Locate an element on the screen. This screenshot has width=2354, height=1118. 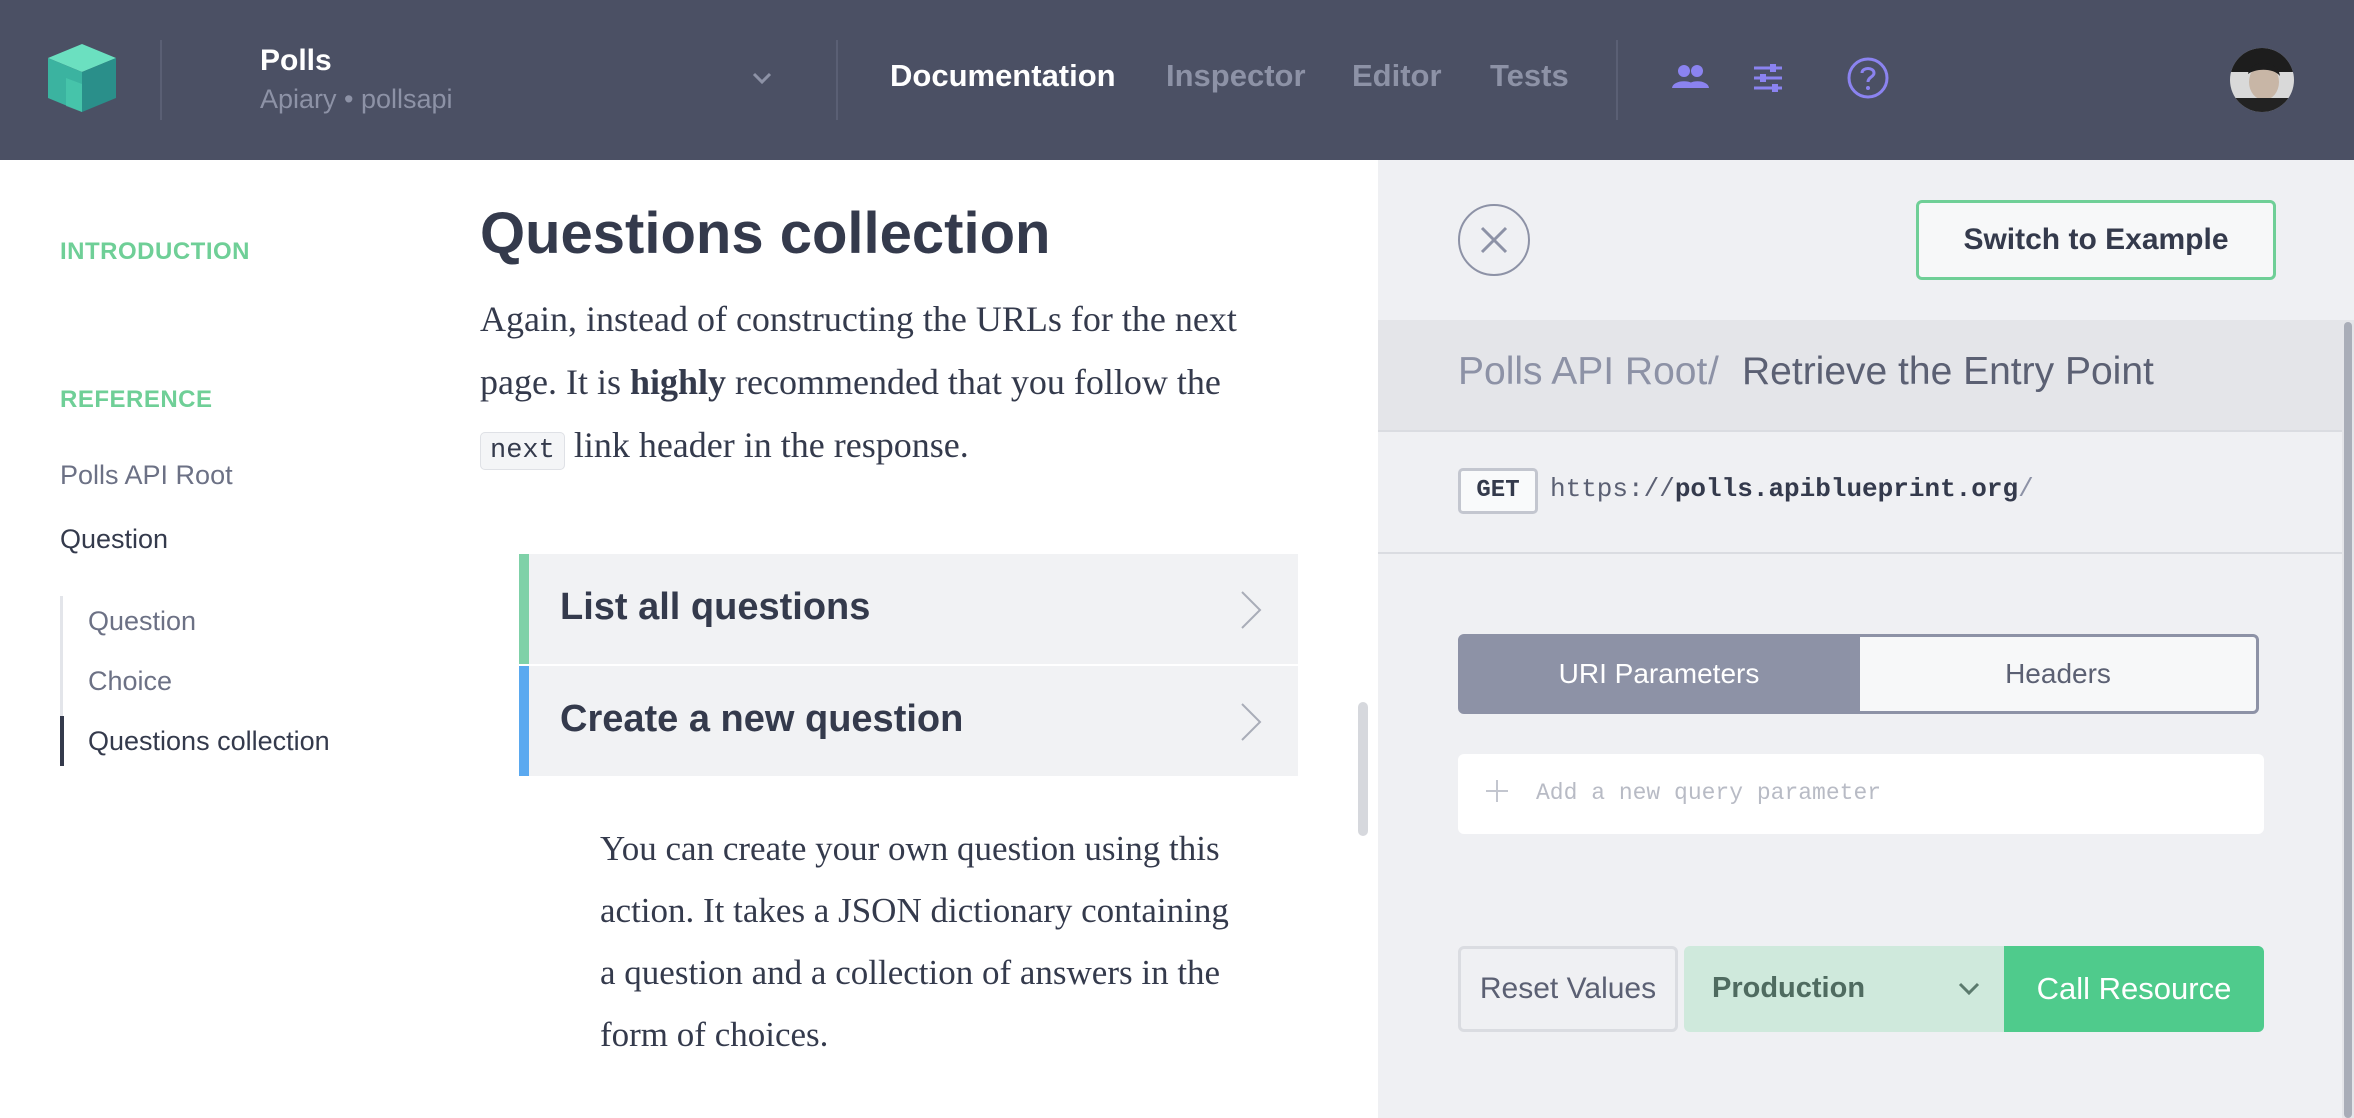
breadcrumb-current: Retrieve the Entry Point is located at coordinates (1948, 371).